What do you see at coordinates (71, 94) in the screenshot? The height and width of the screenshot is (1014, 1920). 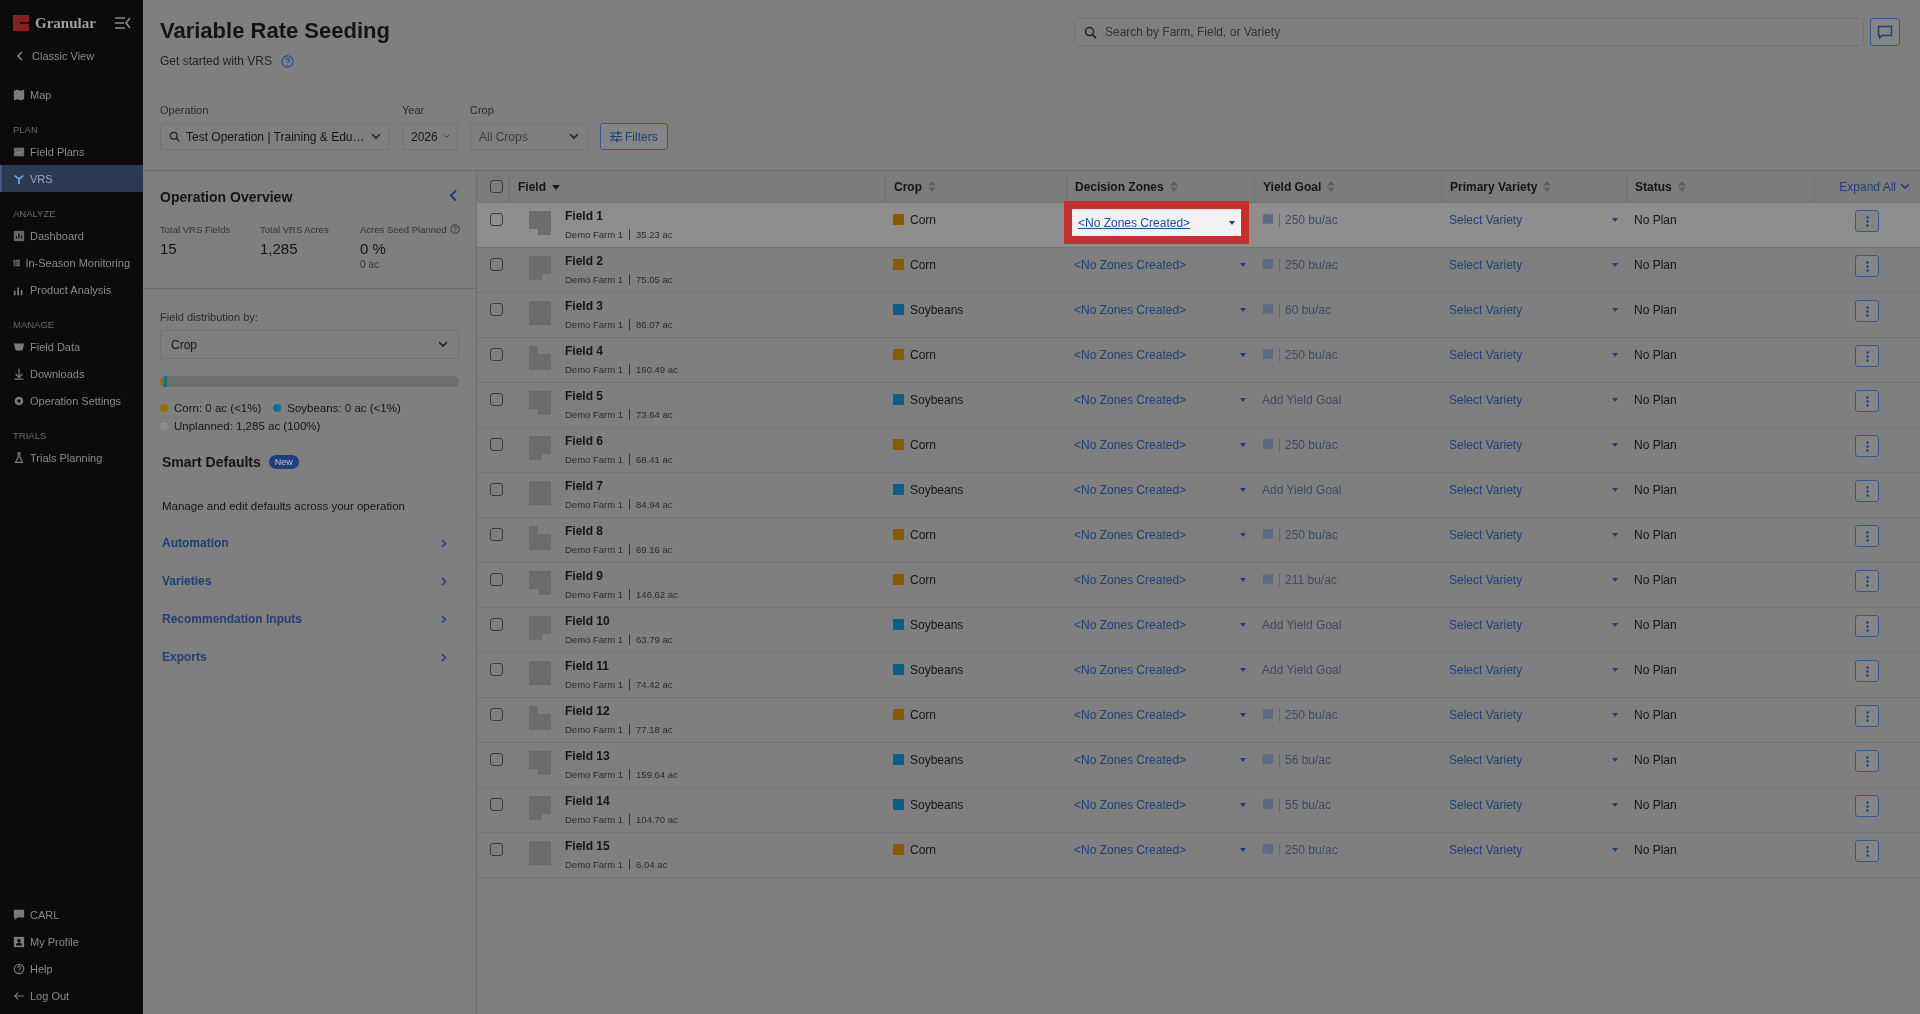 I see `nav-item: Map` at bounding box center [71, 94].